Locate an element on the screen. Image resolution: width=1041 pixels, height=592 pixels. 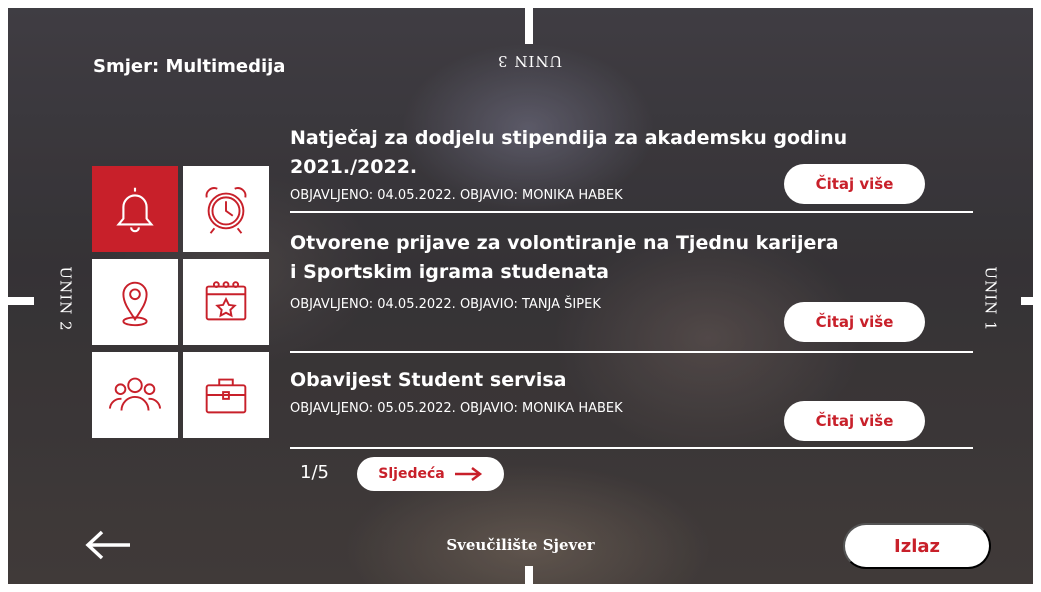
schedule-tile is located at coordinates (226, 209).